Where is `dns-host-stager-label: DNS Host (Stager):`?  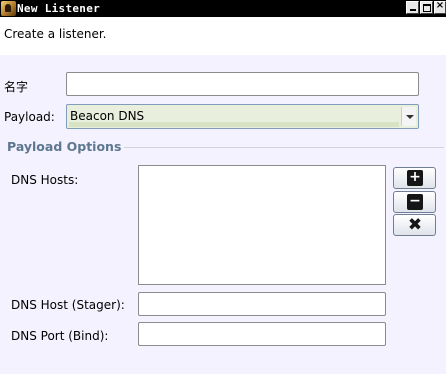
dns-host-stager-label: DNS Host (Stager): is located at coordinates (68, 305).